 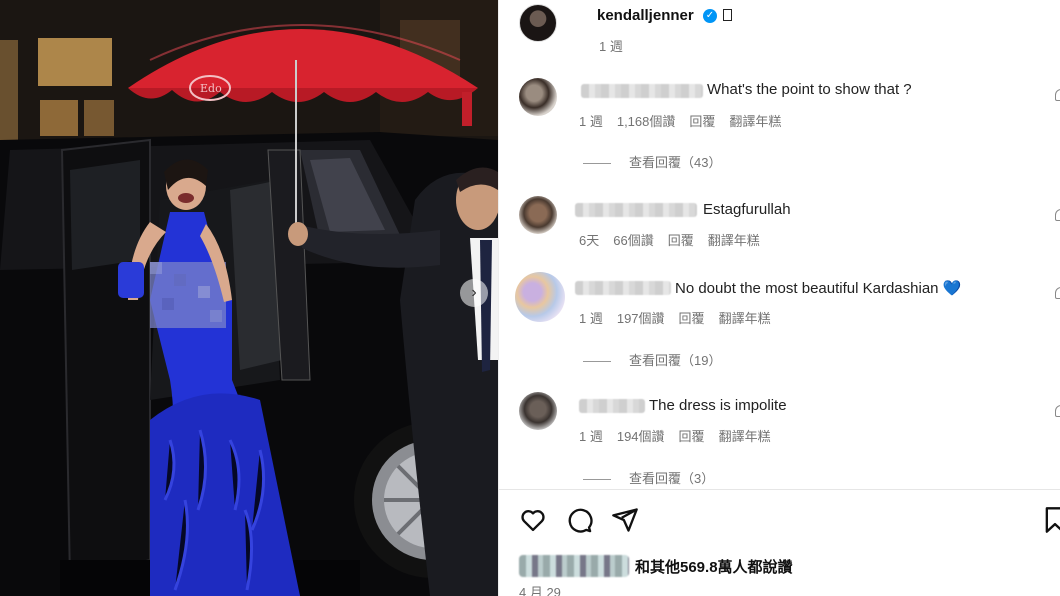 What do you see at coordinates (789, 520) in the screenshot?
I see `post-action-bar` at bounding box center [789, 520].